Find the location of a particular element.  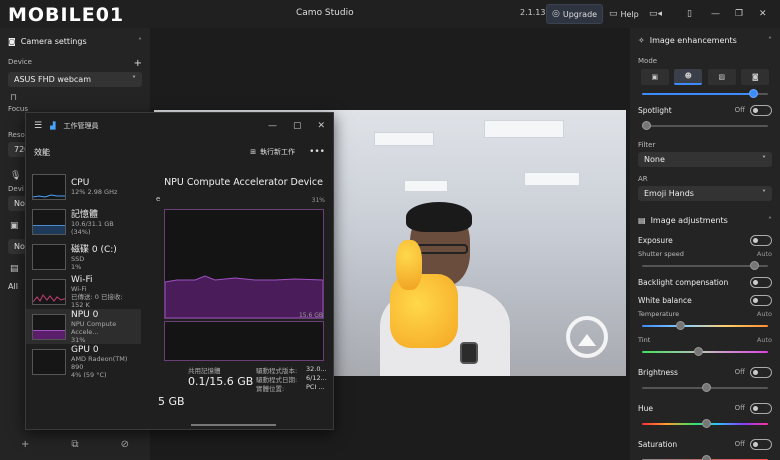

task-manager-title: 工作管理員 is located at coordinates (81, 126).